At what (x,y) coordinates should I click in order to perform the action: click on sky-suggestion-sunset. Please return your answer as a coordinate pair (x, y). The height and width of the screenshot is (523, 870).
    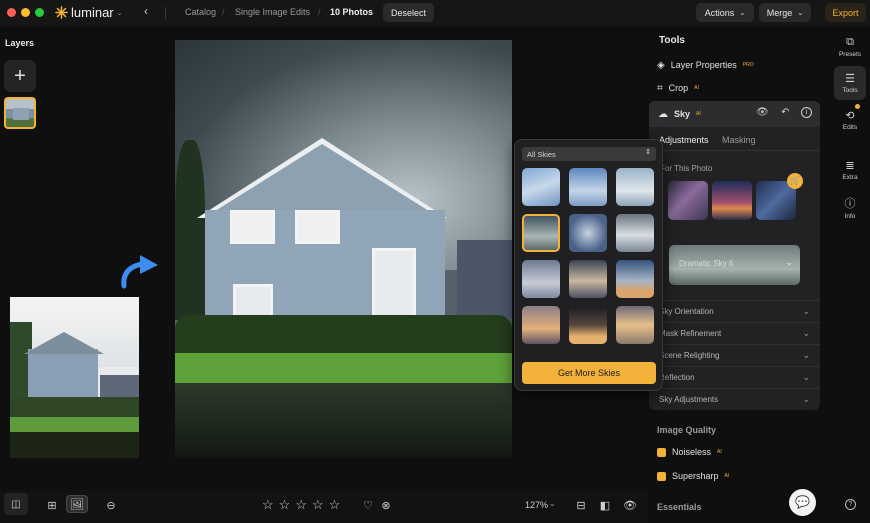
    Looking at the image, I should click on (732, 200).